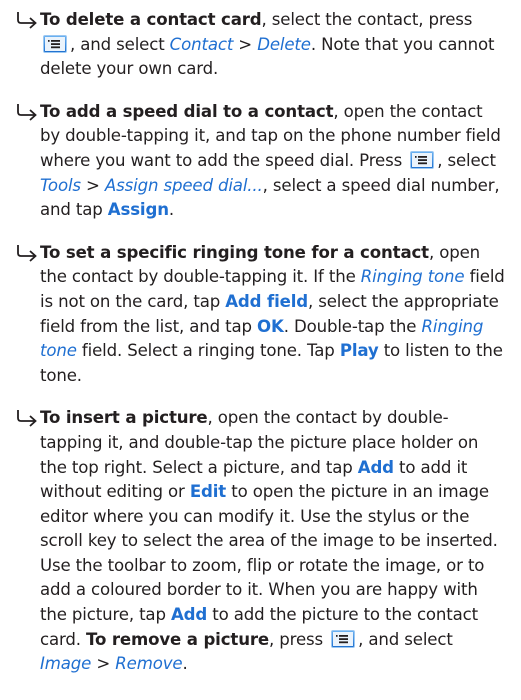 Image resolution: width=521 pixels, height=700 pixels. What do you see at coordinates (284, 44) in the screenshot?
I see `menu-item-delete: Delete` at bounding box center [284, 44].